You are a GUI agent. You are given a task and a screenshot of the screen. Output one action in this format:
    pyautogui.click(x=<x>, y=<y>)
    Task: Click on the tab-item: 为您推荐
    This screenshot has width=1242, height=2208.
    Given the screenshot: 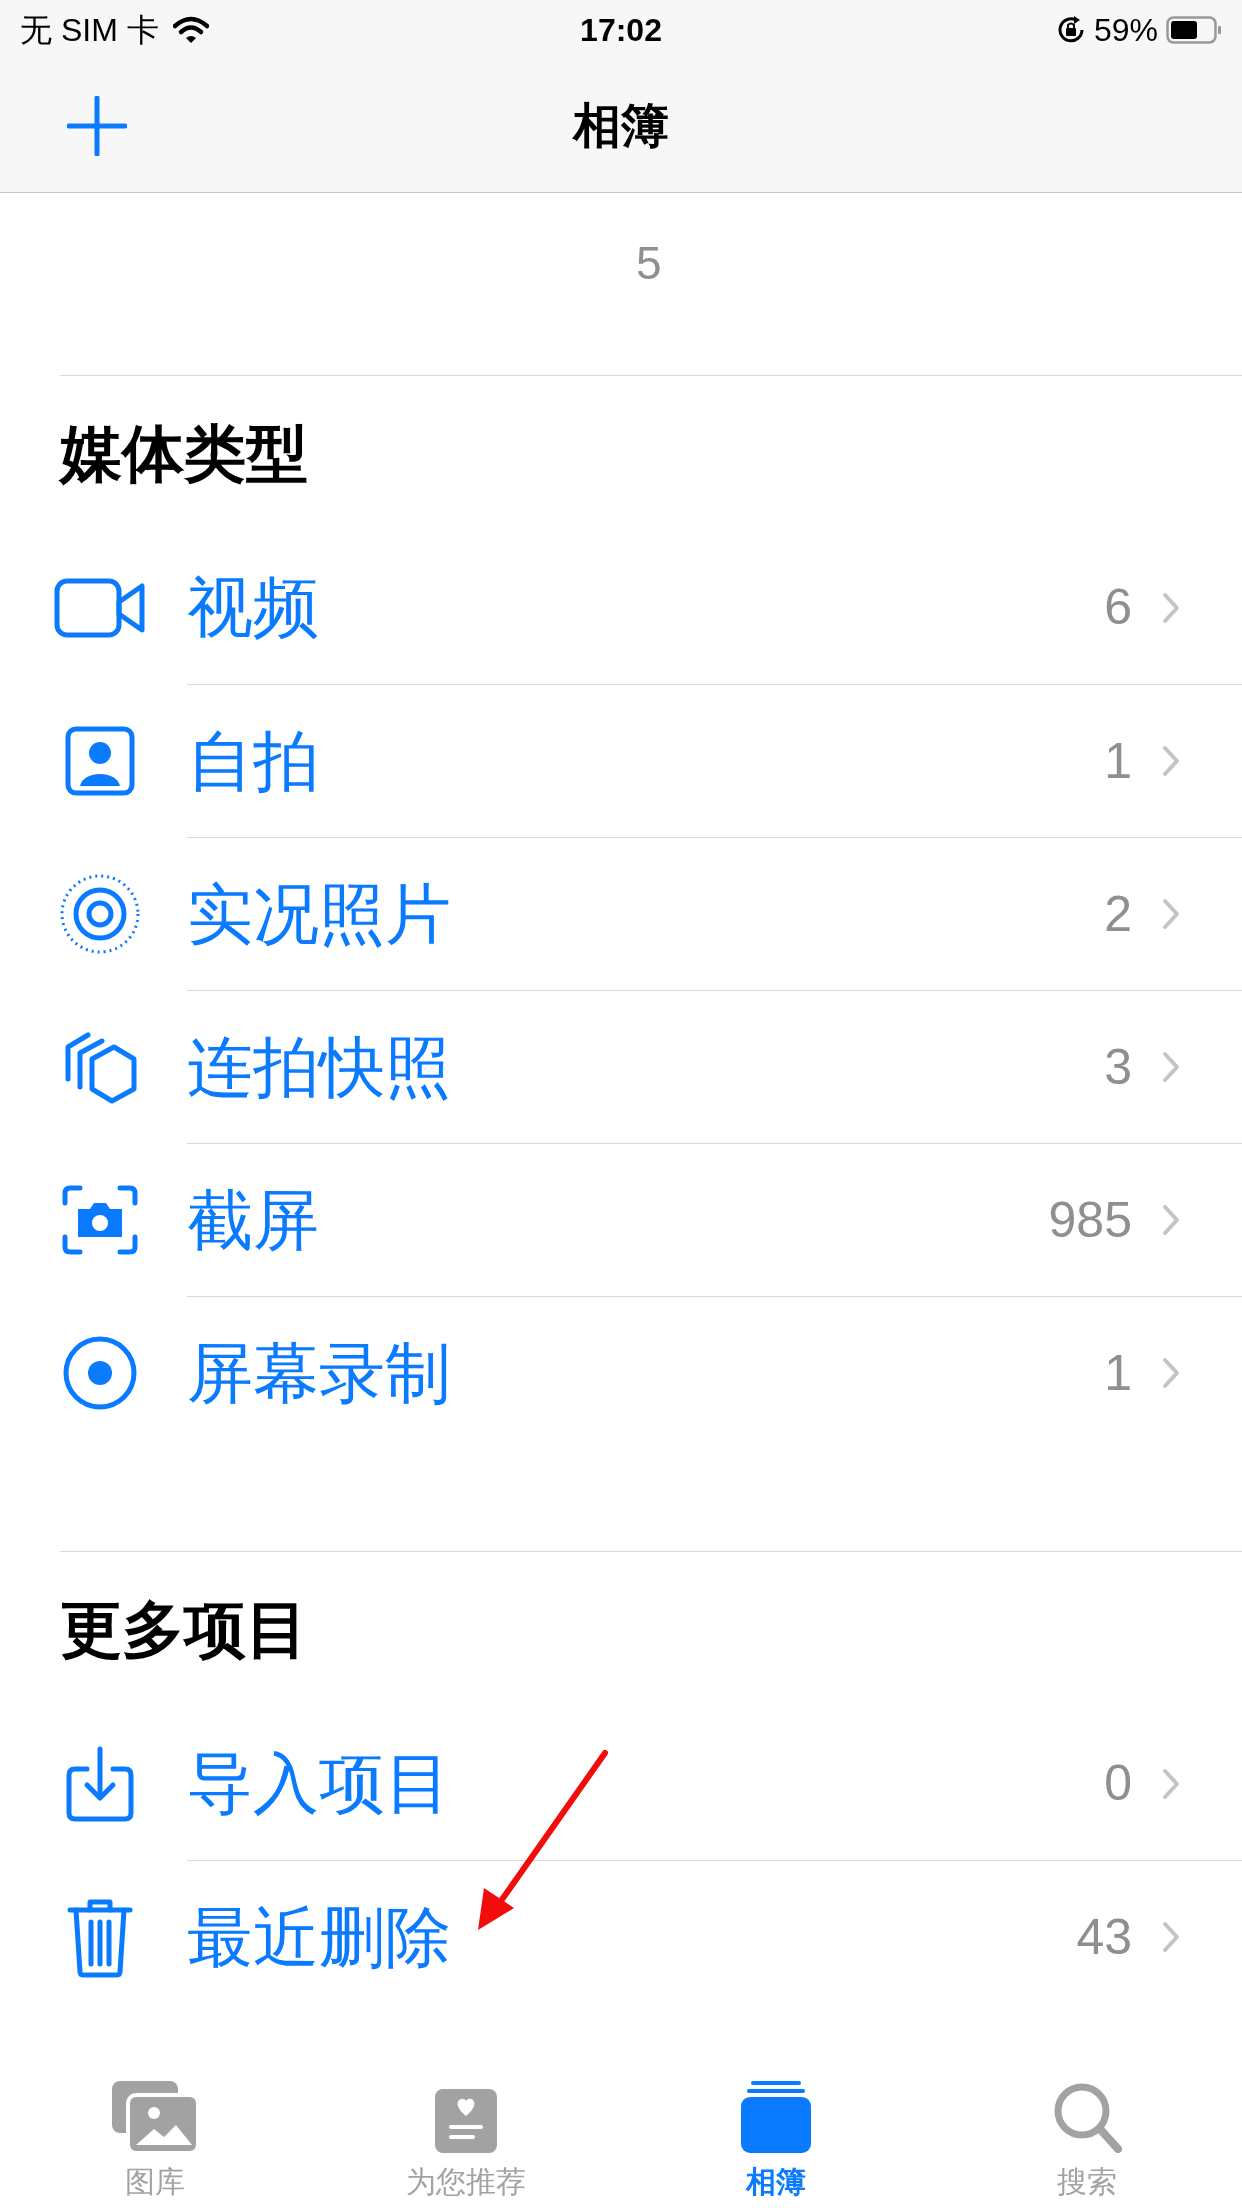 What is the action you would take?
    pyautogui.click(x=465, y=2134)
    